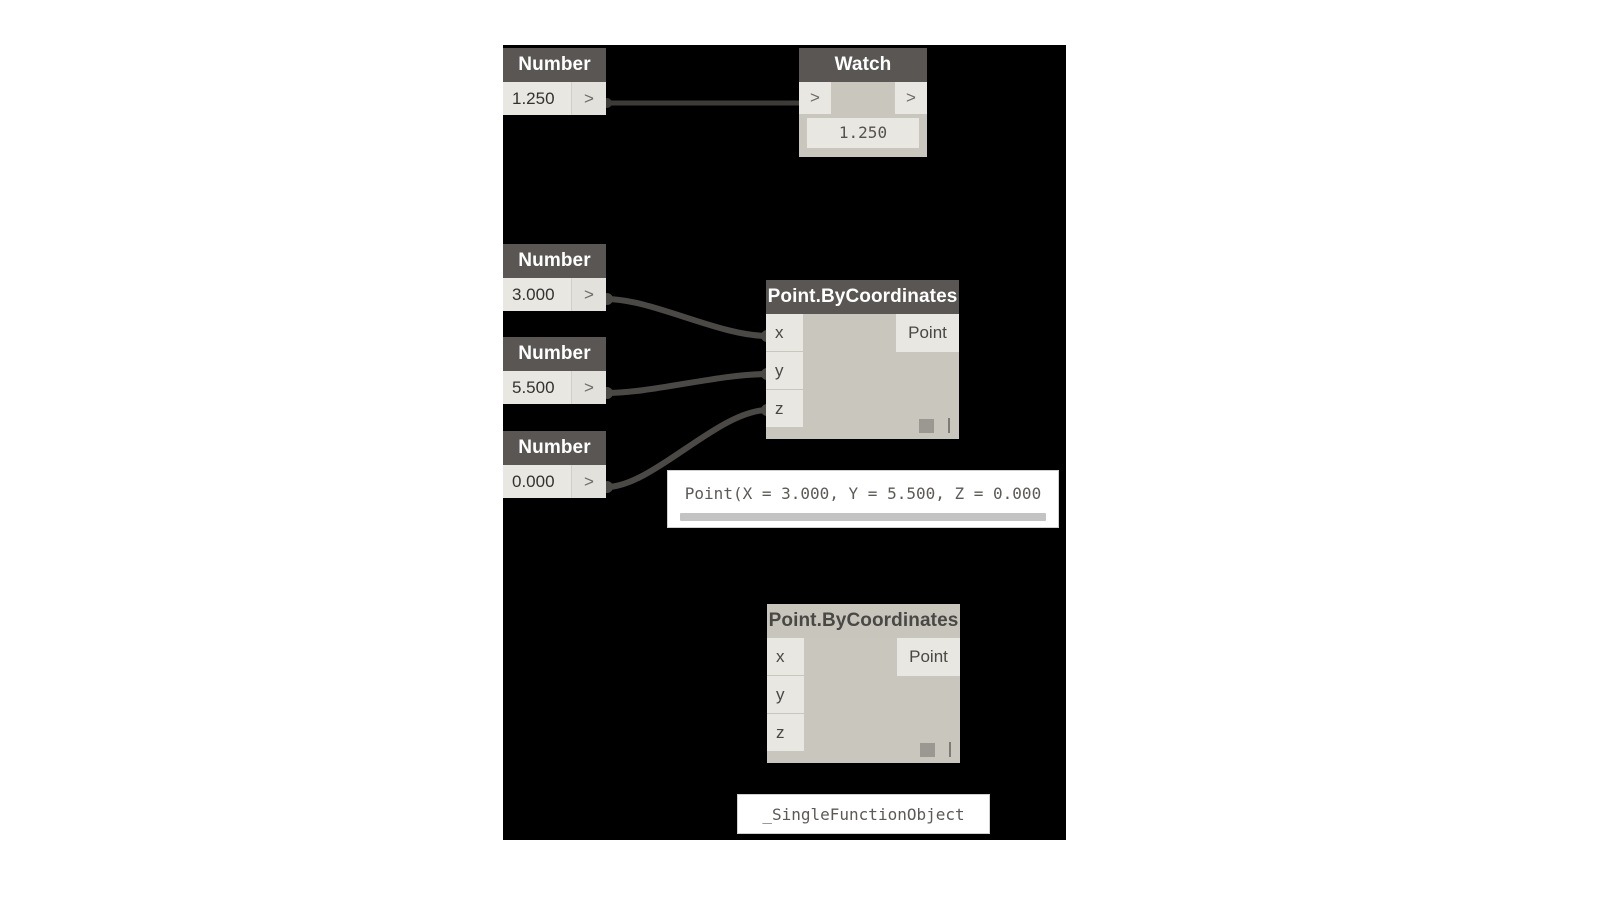 The height and width of the screenshot is (899, 1613). I want to click on number-value-input: 3.000, so click(537, 294).